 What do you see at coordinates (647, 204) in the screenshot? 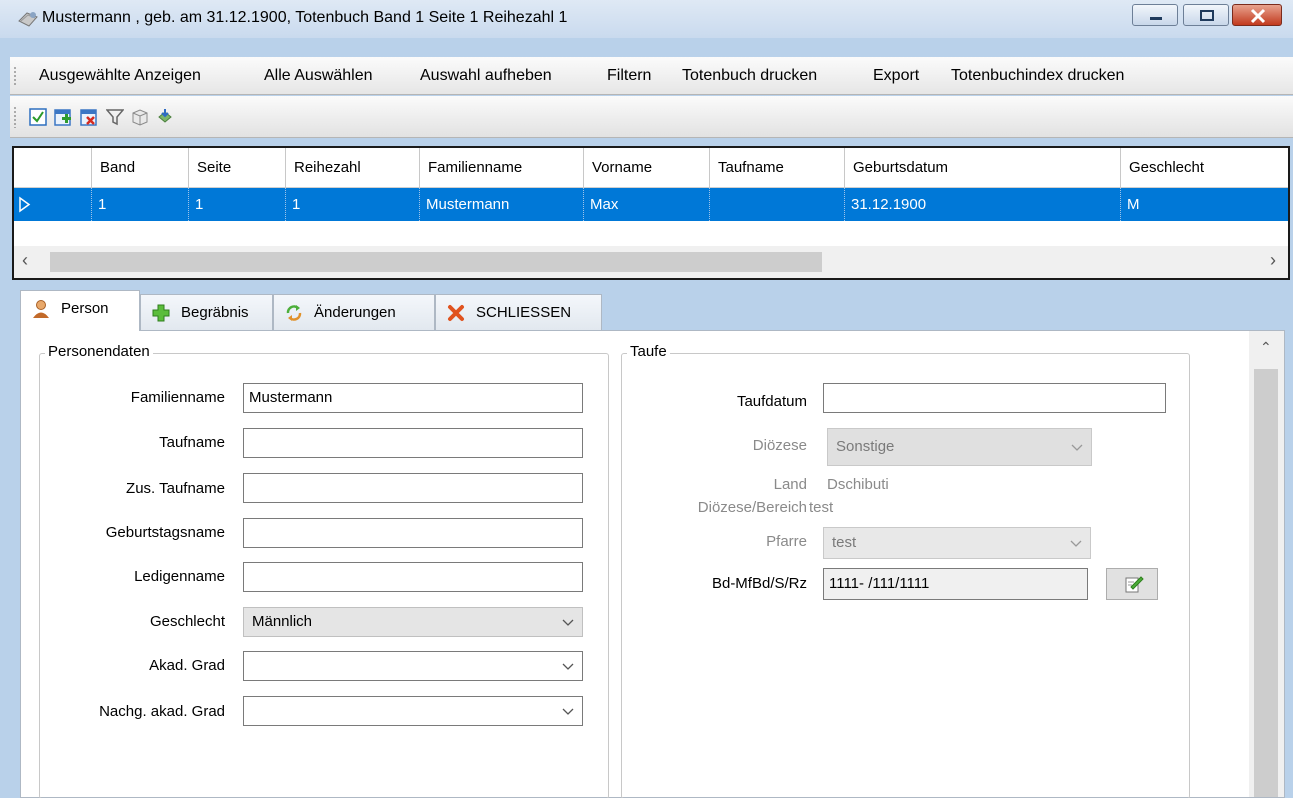
I see `cell-vorname: Max` at bounding box center [647, 204].